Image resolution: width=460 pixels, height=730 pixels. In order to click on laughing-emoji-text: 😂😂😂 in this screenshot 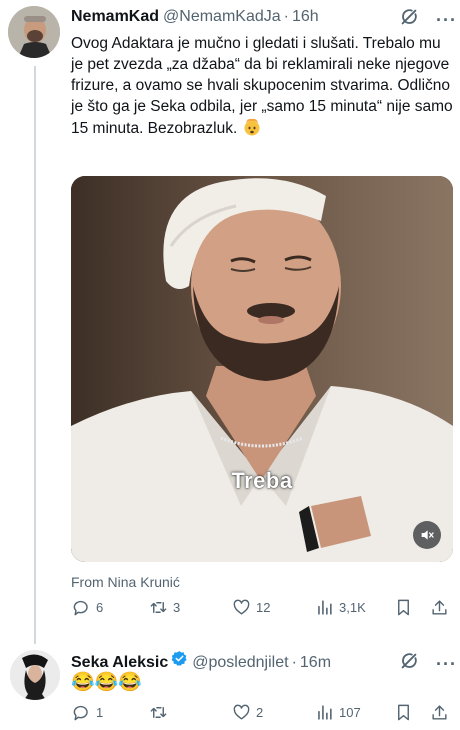, I will do `click(106, 682)`.